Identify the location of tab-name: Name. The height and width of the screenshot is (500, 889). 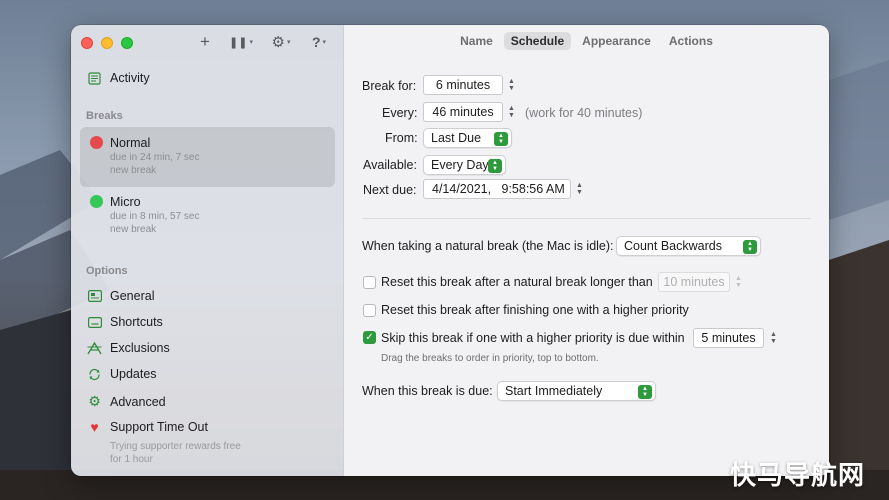
(476, 41).